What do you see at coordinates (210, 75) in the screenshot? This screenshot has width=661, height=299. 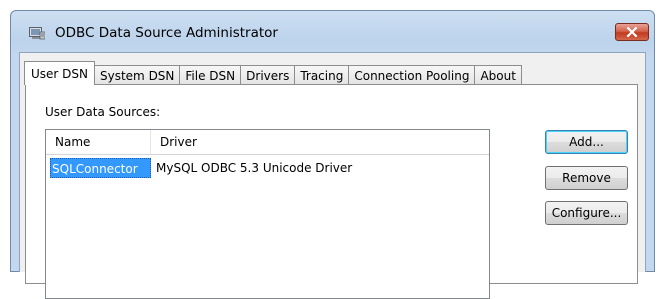 I see `tab-file-dsn: File DSN` at bounding box center [210, 75].